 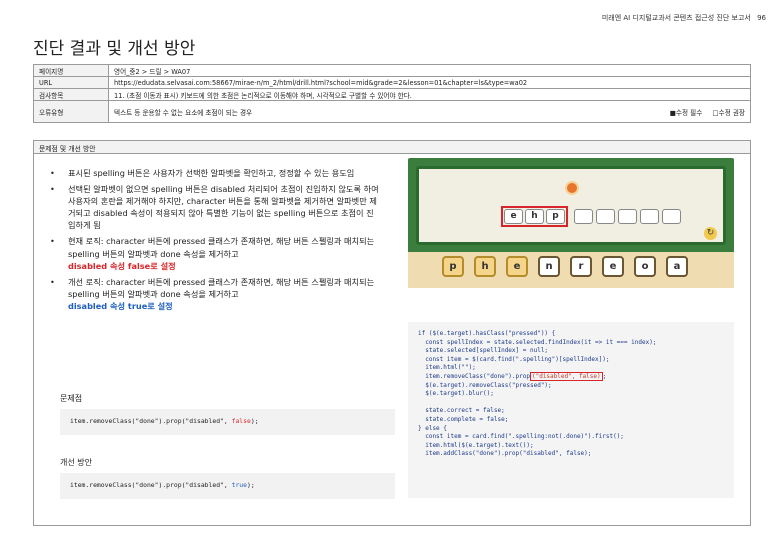 I want to click on spelling-slot: h, so click(x=534, y=216).